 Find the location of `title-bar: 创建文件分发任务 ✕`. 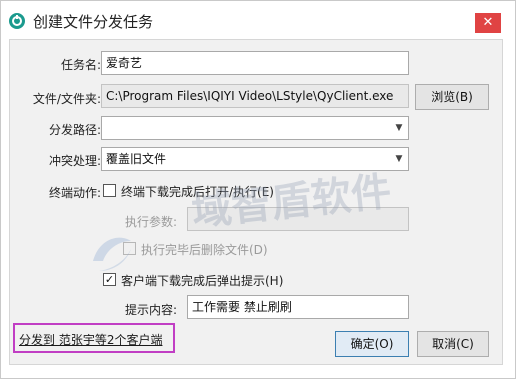

title-bar: 创建文件分发任务 ✕ is located at coordinates (258, 20).